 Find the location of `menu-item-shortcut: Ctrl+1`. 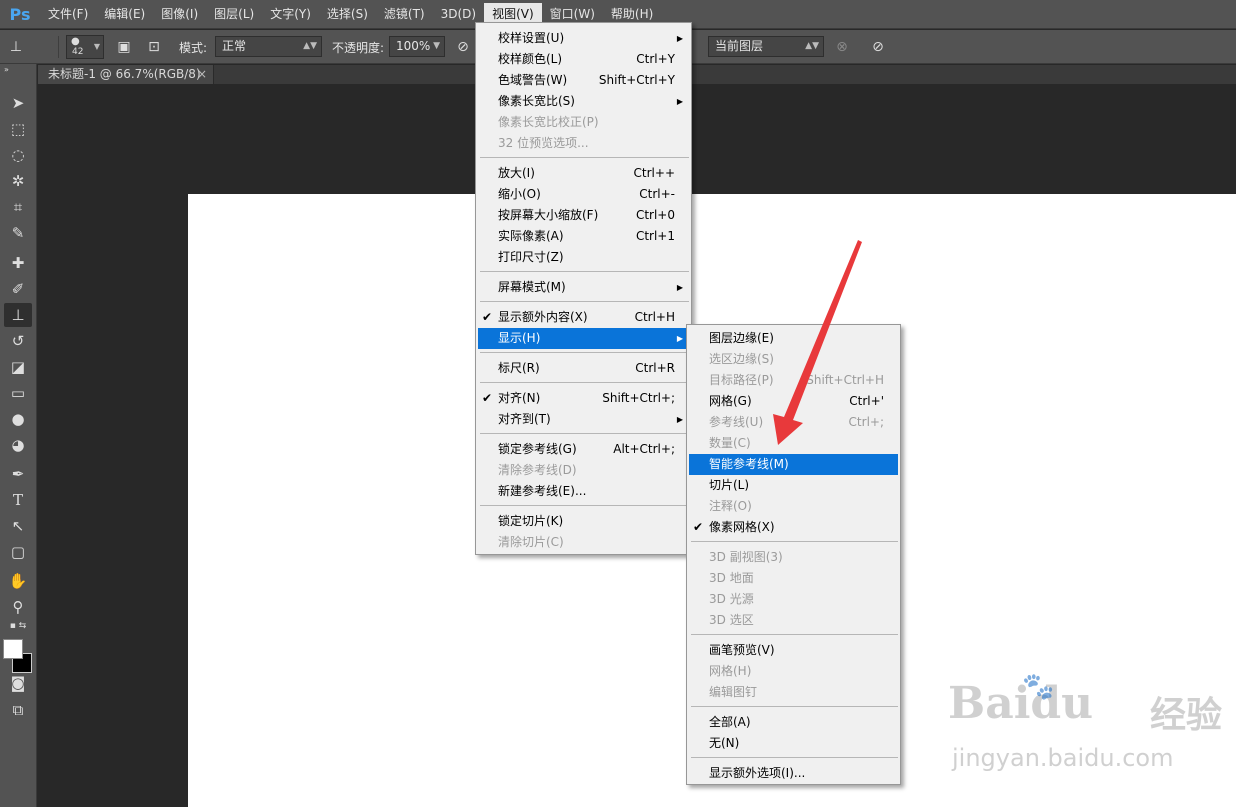

menu-item-shortcut: Ctrl+1 is located at coordinates (655, 236).